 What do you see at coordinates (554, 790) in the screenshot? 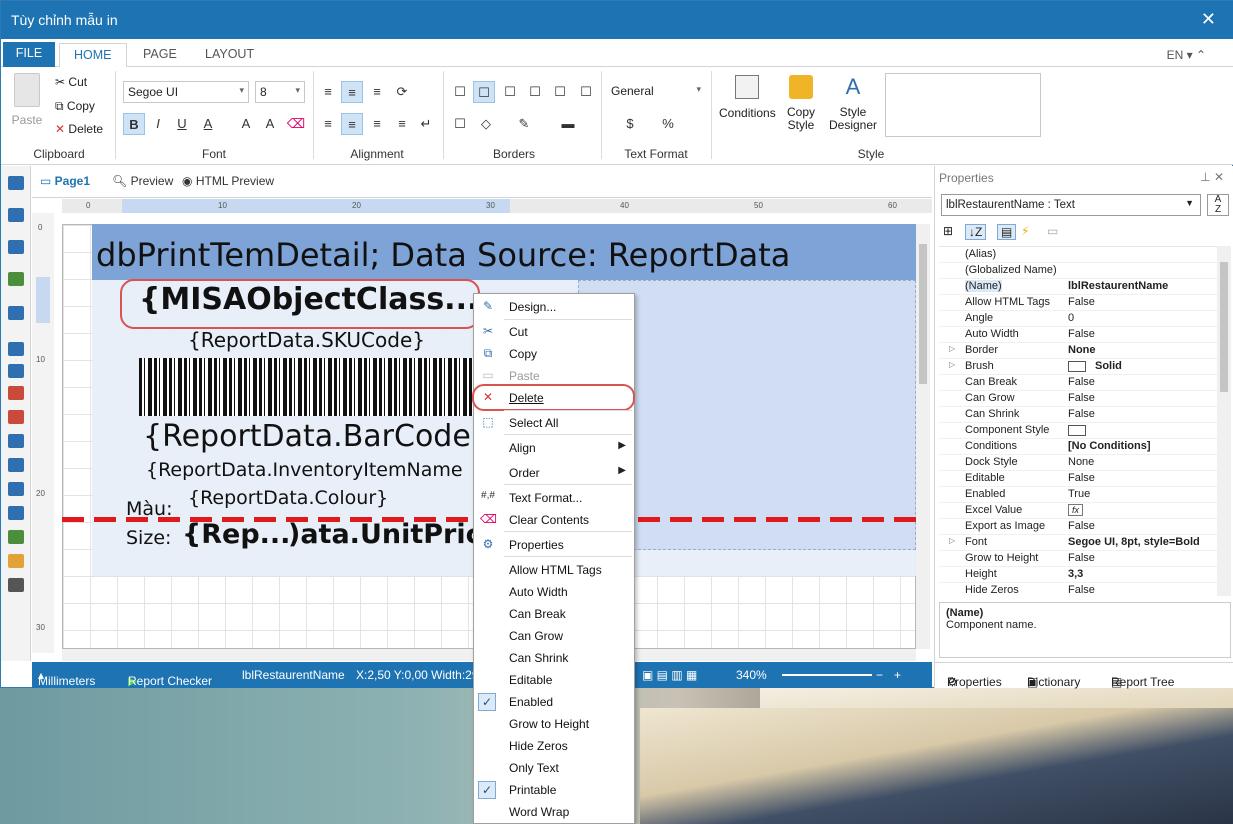
I see `menu-item-printable: ✓ Printable` at bounding box center [554, 790].